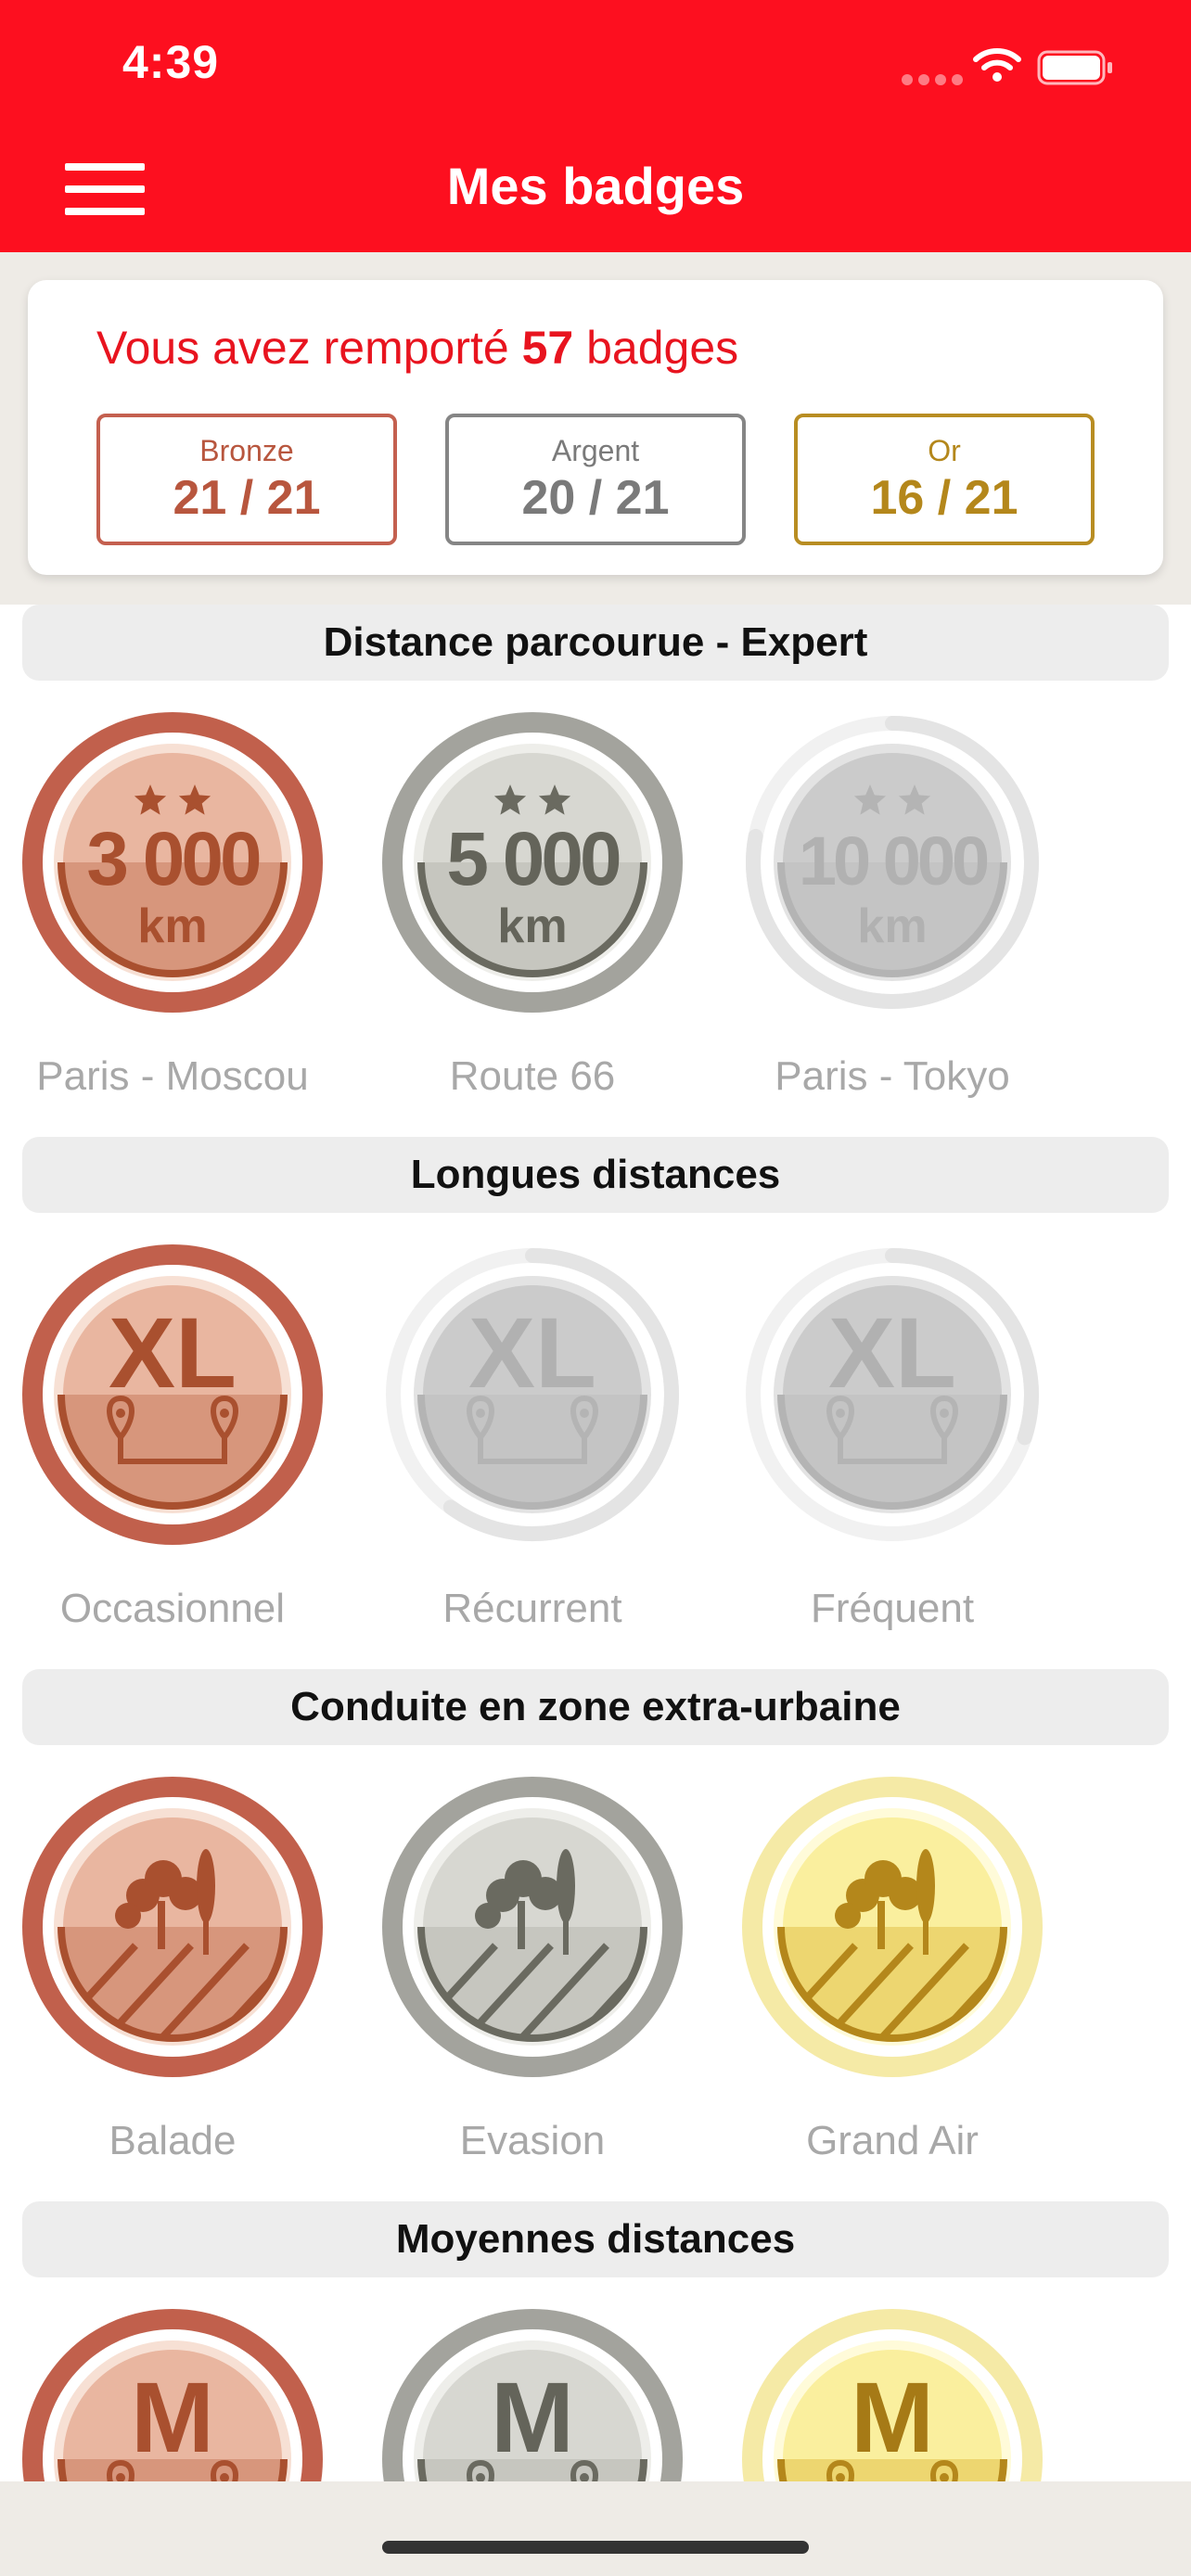 This screenshot has width=1191, height=2576. Describe the element at coordinates (595, 643) in the screenshot. I see `section-title: Distance parcourue - Expert` at that location.